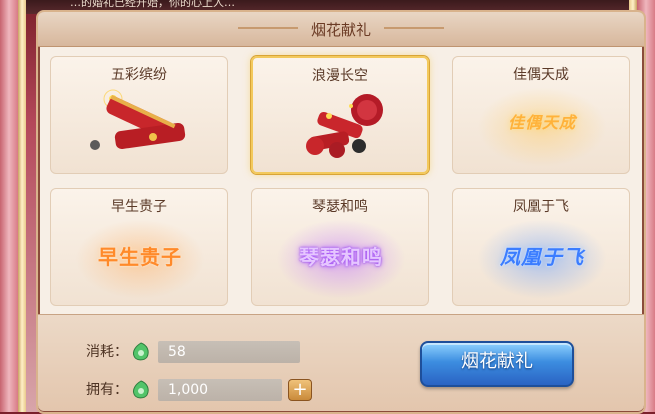 This screenshot has width=655, height=414. I want to click on firework-card-zaosheng: 早生贵子 早生贵子, so click(139, 247).